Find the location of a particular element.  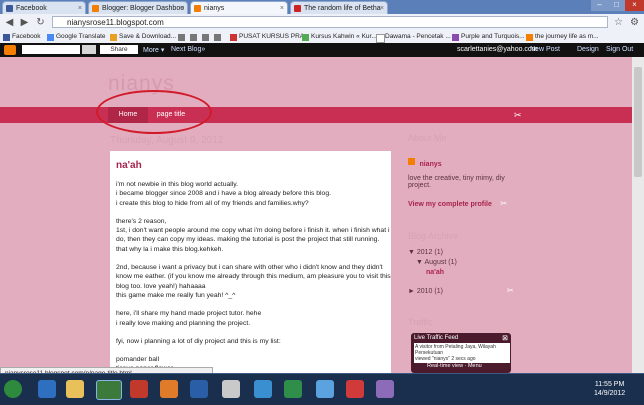

archive-heading: Blog Archive is located at coordinates (433, 236).